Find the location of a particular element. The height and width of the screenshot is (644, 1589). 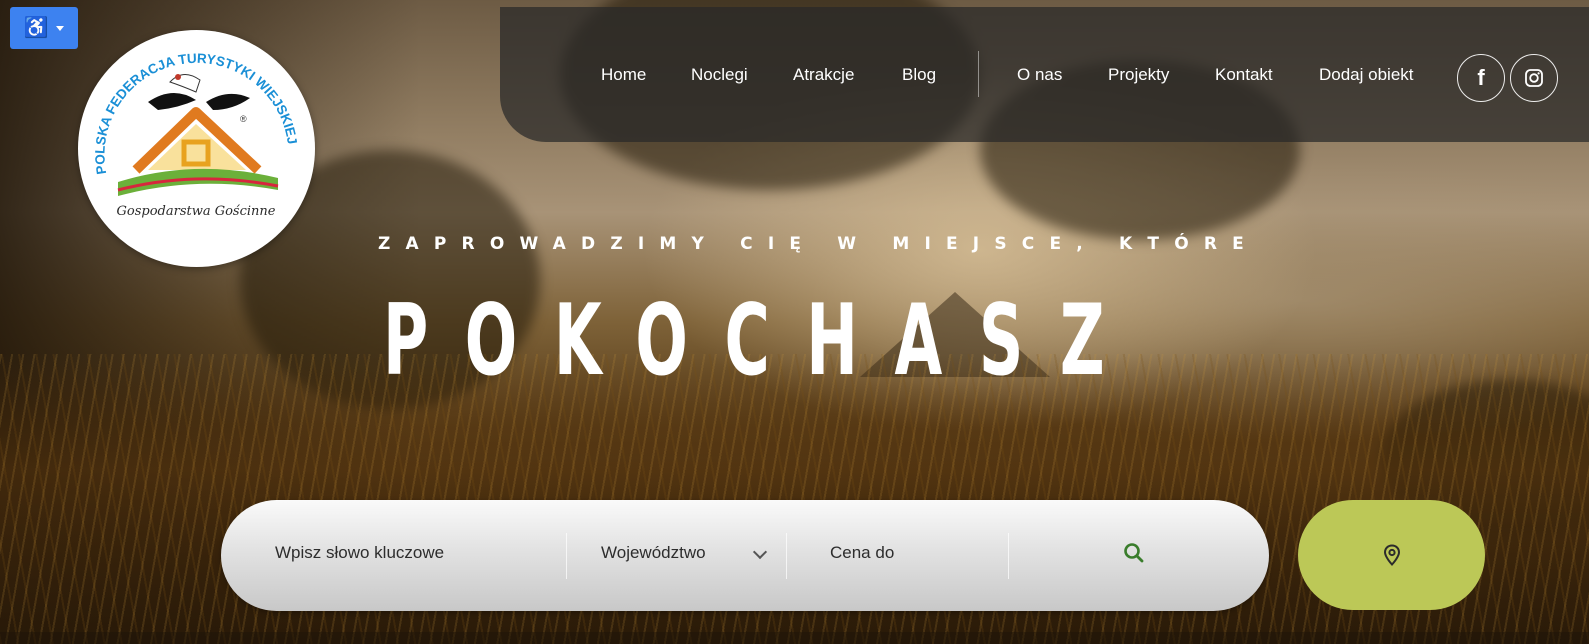

nav-home: Home is located at coordinates (623, 75).